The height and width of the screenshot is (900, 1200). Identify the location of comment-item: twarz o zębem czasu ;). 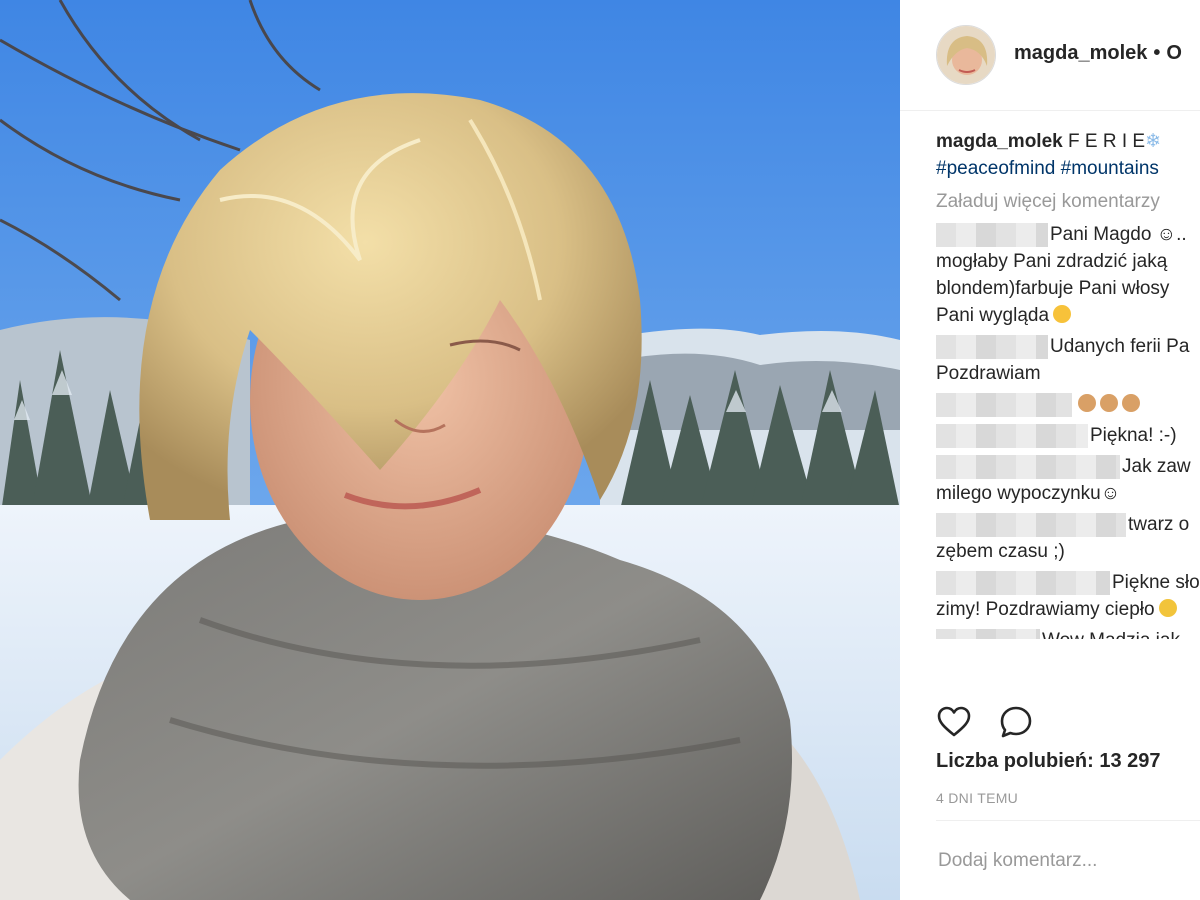
(1068, 538).